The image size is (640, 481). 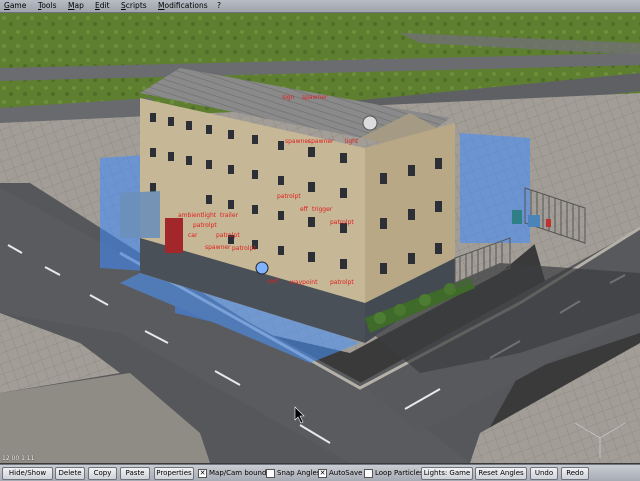 I want to click on coordinate-readout: 12 00 1 11, so click(x=18, y=458).